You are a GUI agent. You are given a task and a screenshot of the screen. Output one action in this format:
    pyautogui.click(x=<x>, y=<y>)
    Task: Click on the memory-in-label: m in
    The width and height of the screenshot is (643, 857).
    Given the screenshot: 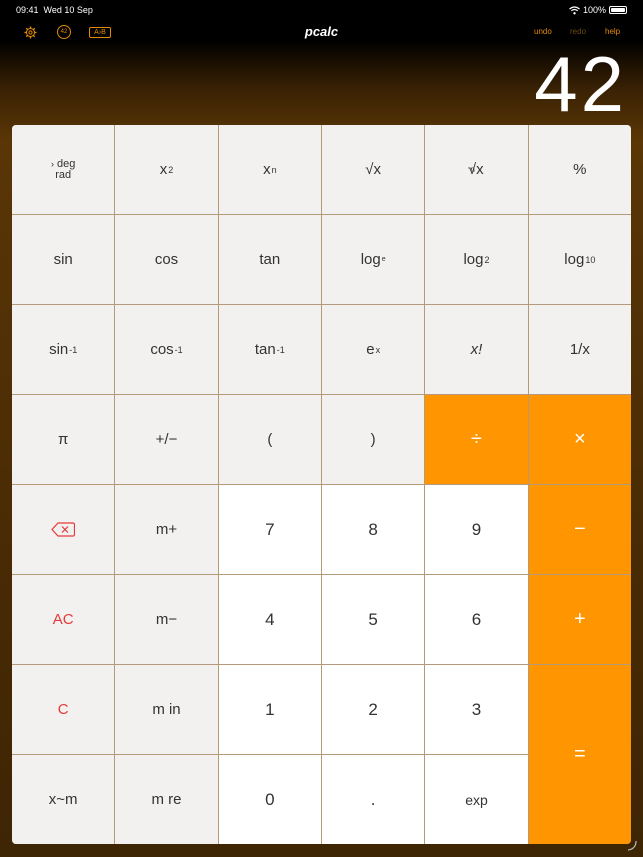 What is the action you would take?
    pyautogui.click(x=166, y=709)
    